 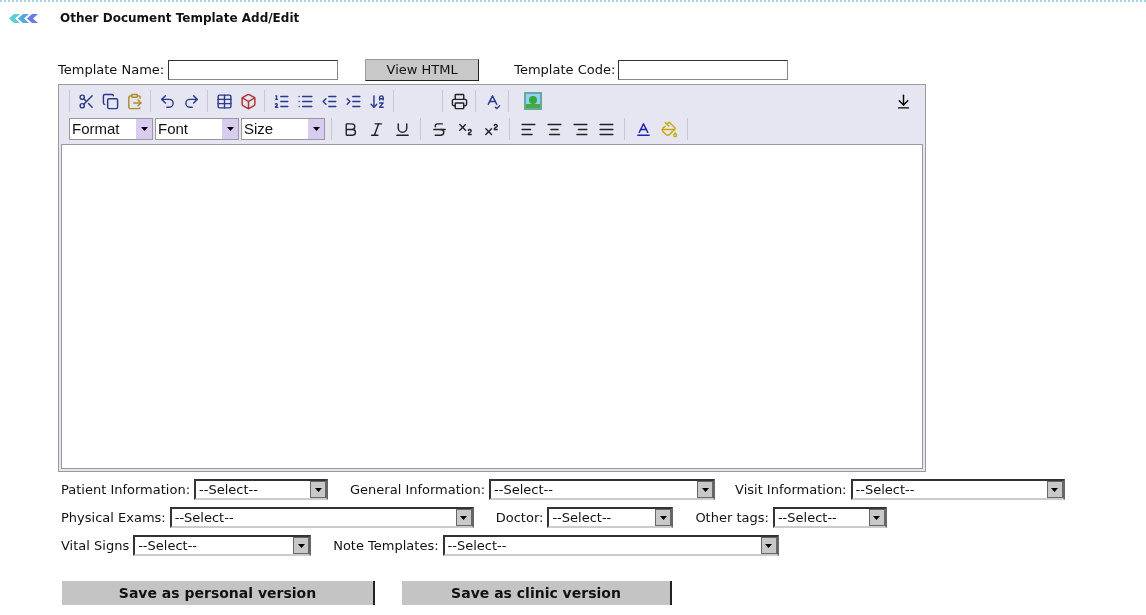 I want to click on toolbar-dropdown: Size, so click(x=283, y=129).